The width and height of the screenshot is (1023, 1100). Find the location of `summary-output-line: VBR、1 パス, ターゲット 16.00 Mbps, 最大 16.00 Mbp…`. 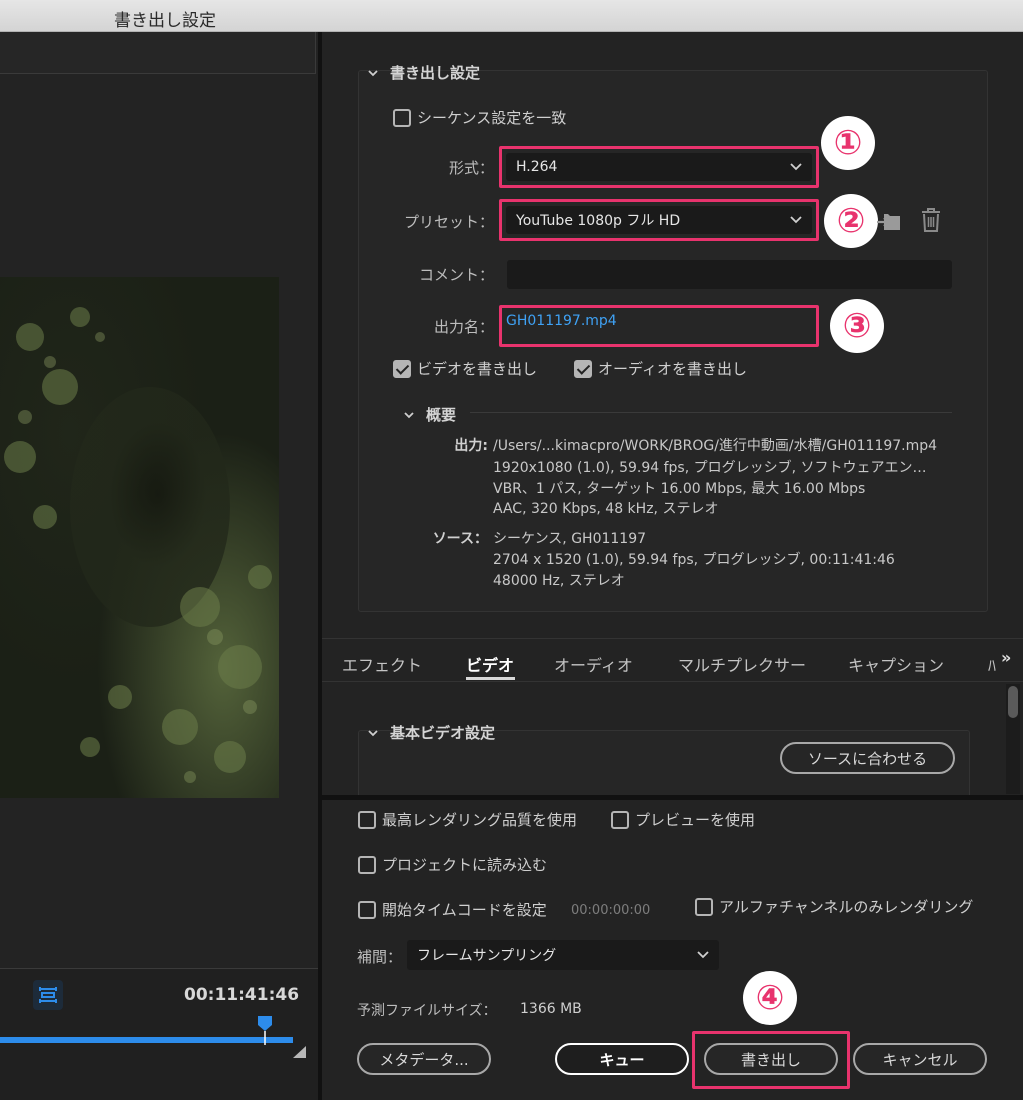

summary-output-line: VBR、1 パス, ターゲット 16.00 Mbps, 最大 16.00 Mbp… is located at coordinates (679, 489).